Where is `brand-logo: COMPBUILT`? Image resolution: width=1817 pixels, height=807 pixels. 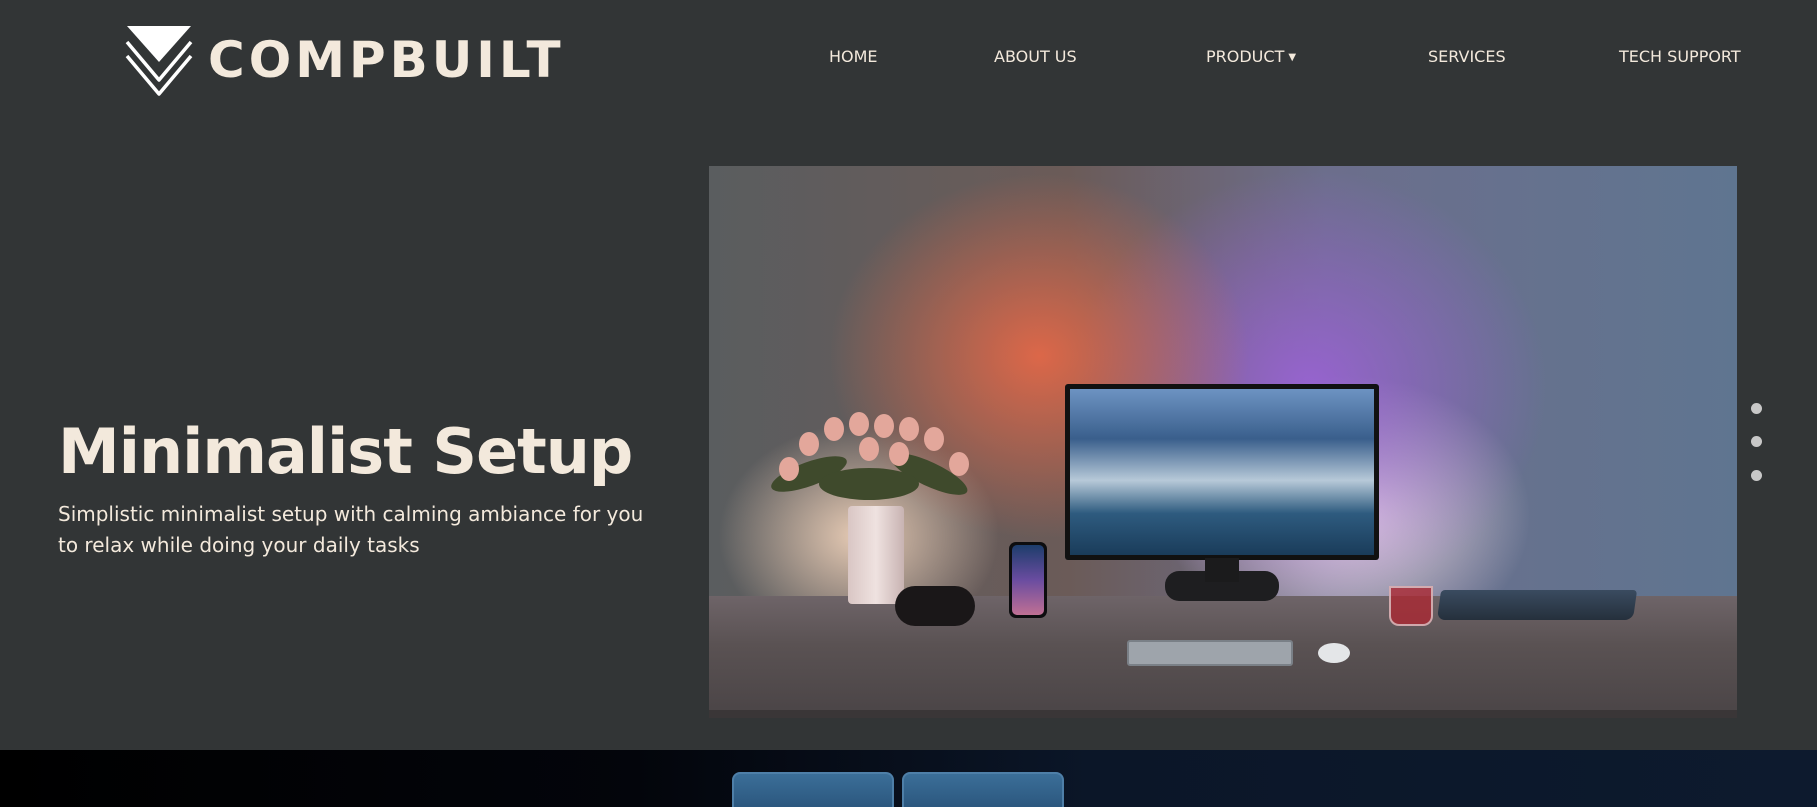 brand-logo: COMPBUILT is located at coordinates (344, 60).